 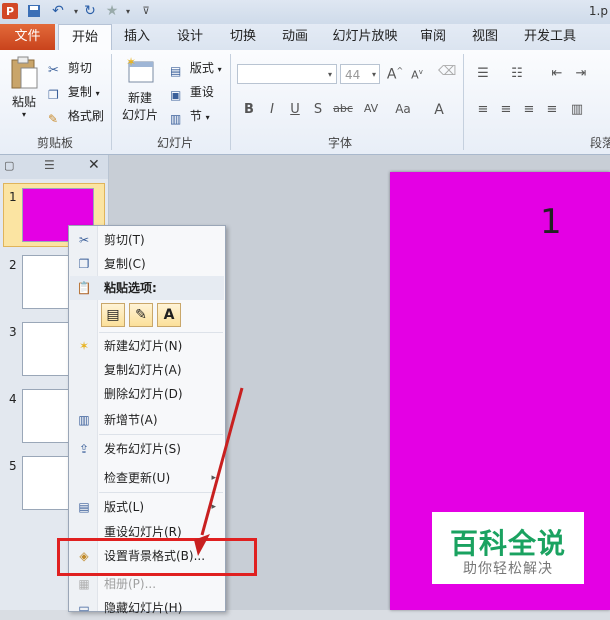 What do you see at coordinates (147, 240) in the screenshot?
I see `menu-item-cut: ✂ 剪切(T)` at bounding box center [147, 240].